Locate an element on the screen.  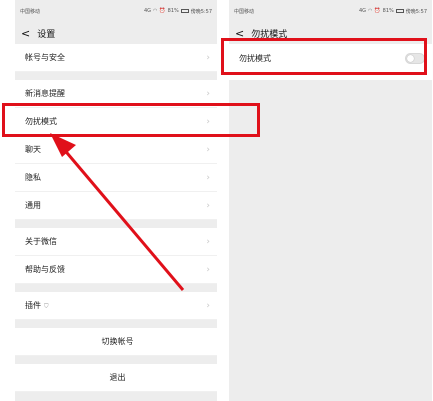
arrow-shaft is located at coordinates (122, 218).